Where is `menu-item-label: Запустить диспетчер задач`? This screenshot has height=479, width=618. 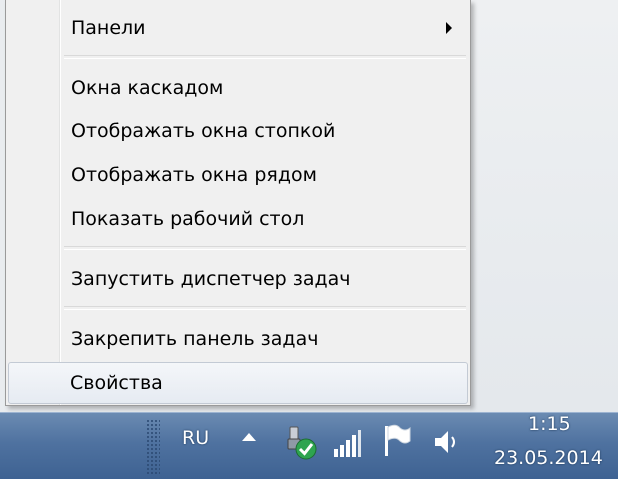 menu-item-label: Запустить диспетчер задач is located at coordinates (211, 279).